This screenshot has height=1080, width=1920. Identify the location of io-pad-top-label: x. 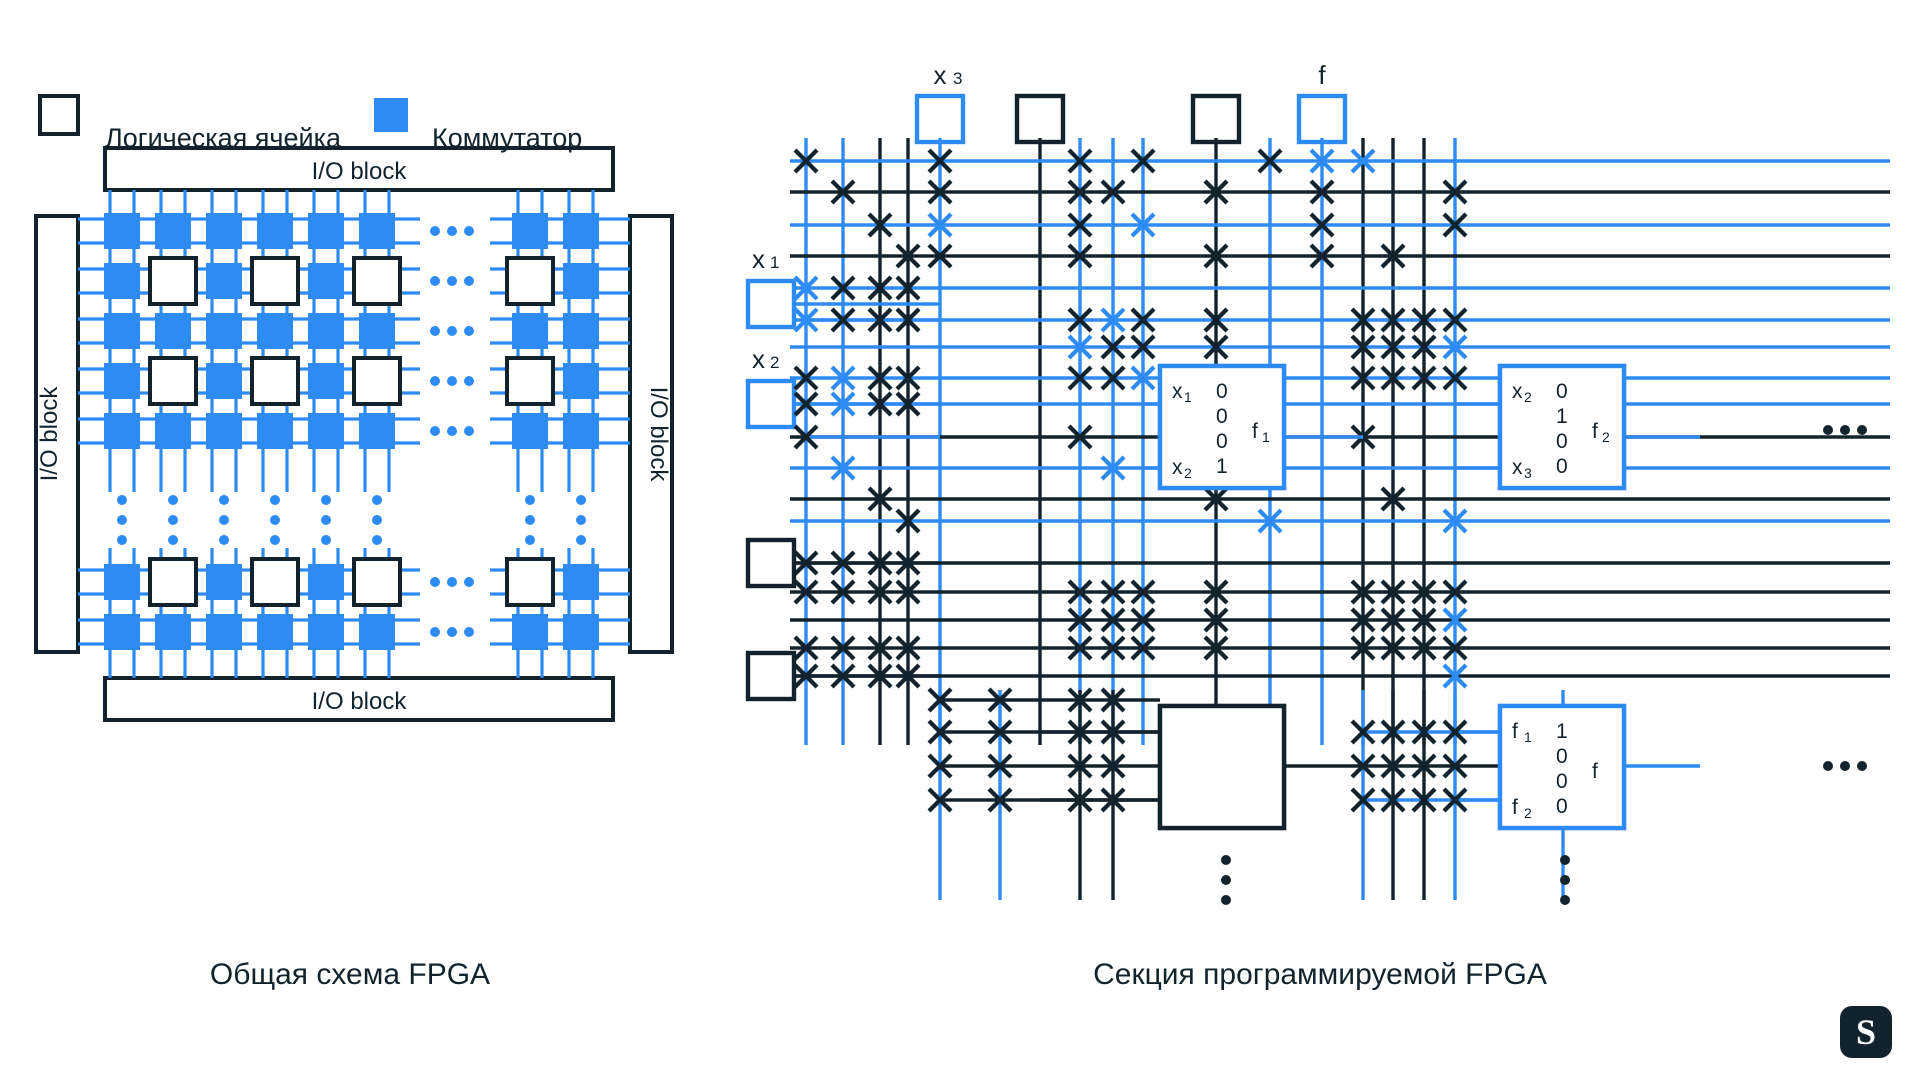
(940, 75).